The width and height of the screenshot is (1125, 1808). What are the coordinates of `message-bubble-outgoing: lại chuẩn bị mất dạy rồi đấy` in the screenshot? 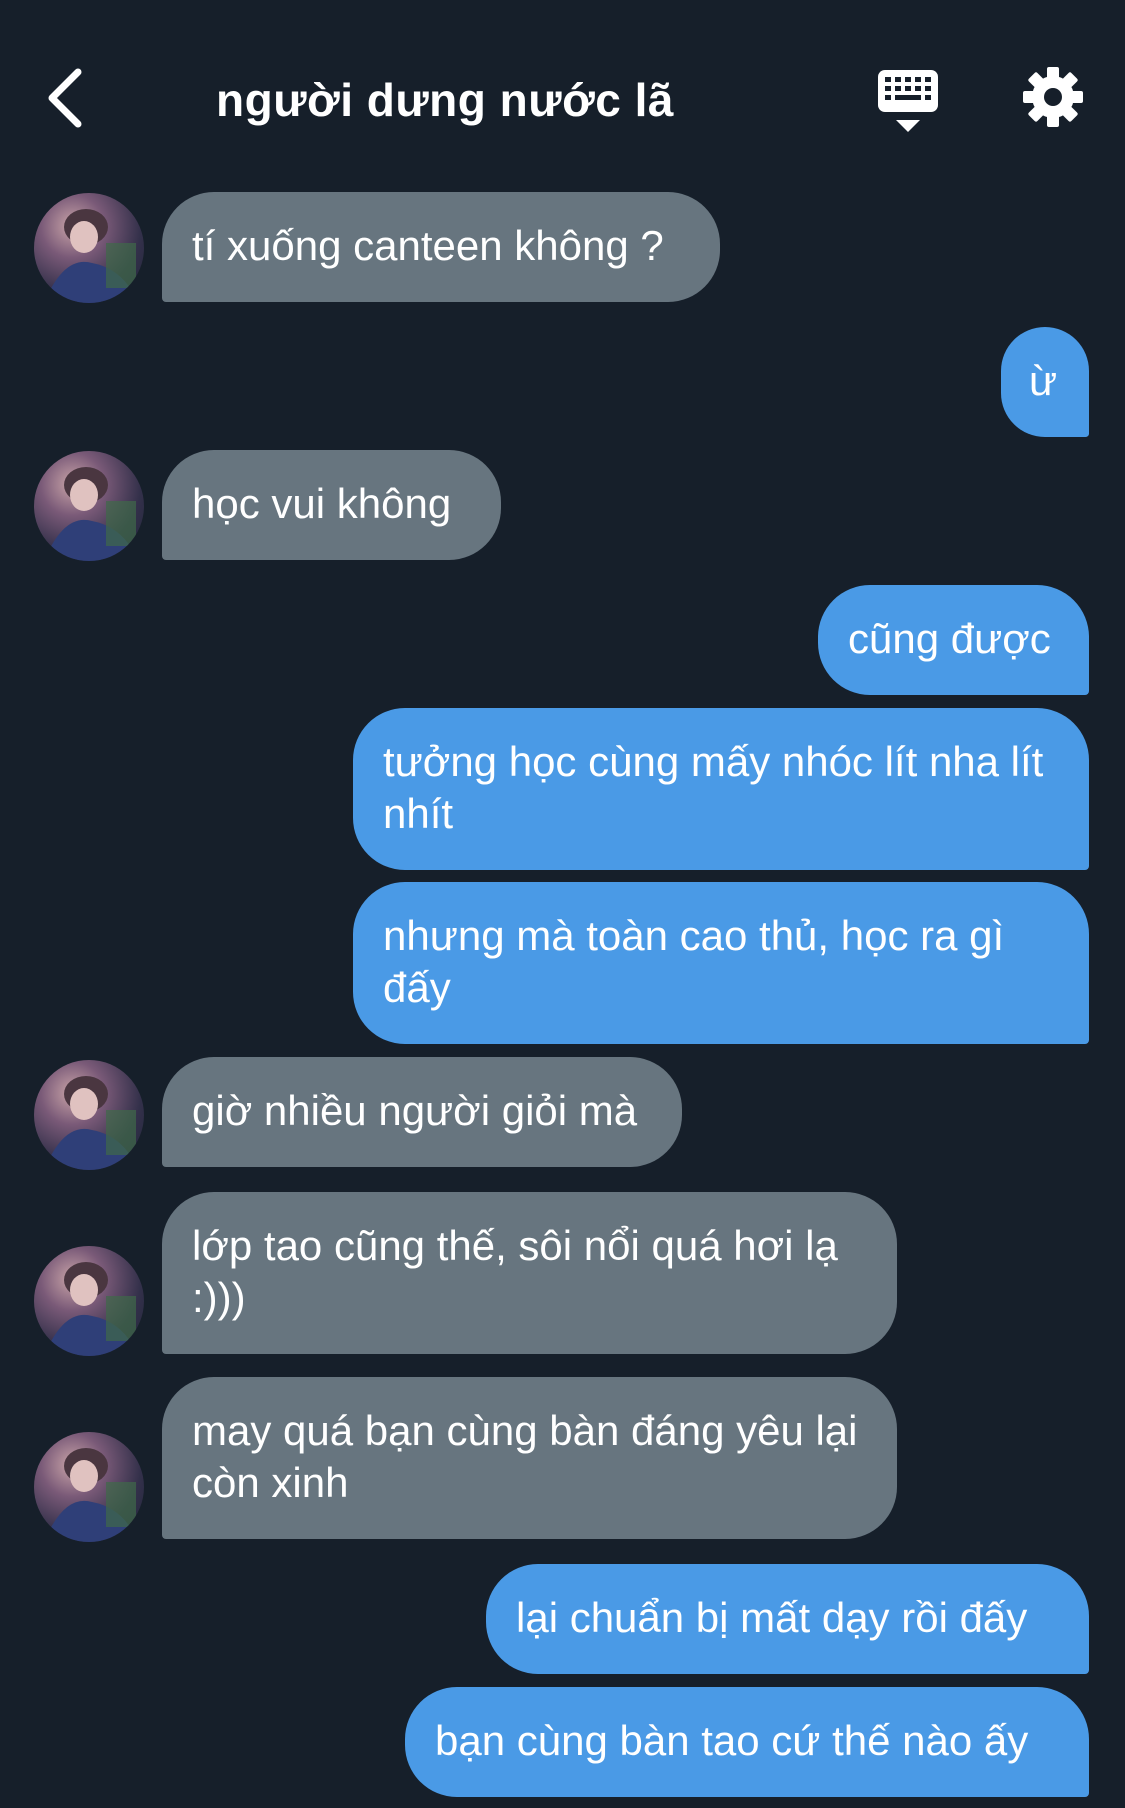 It's located at (787, 1619).